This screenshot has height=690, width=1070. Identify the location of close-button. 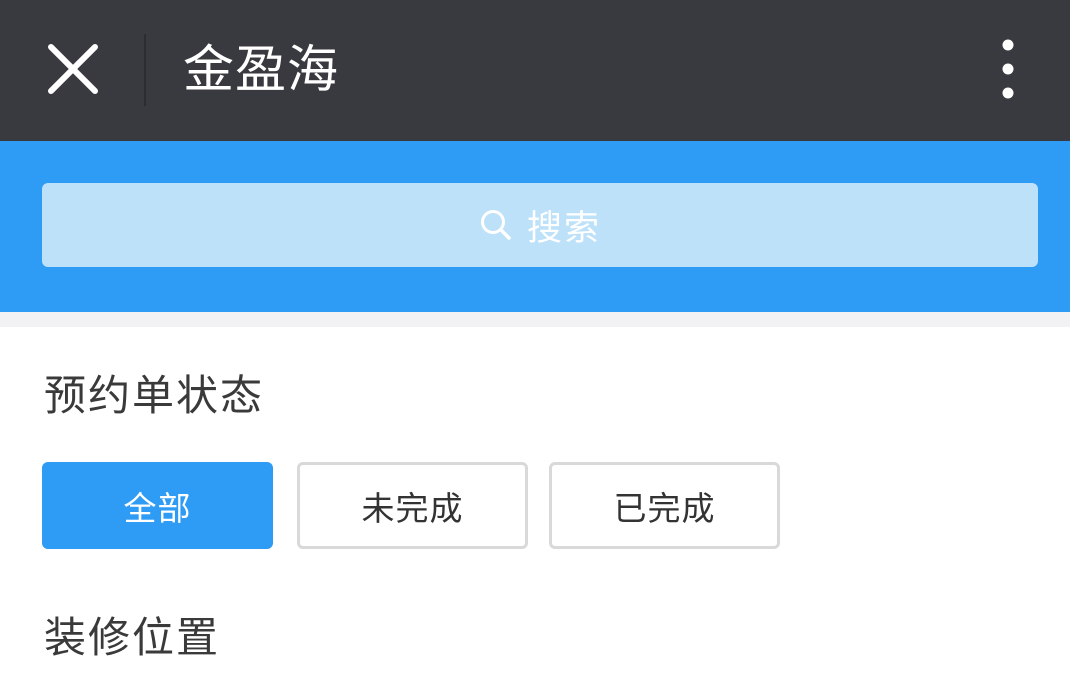
(73, 69).